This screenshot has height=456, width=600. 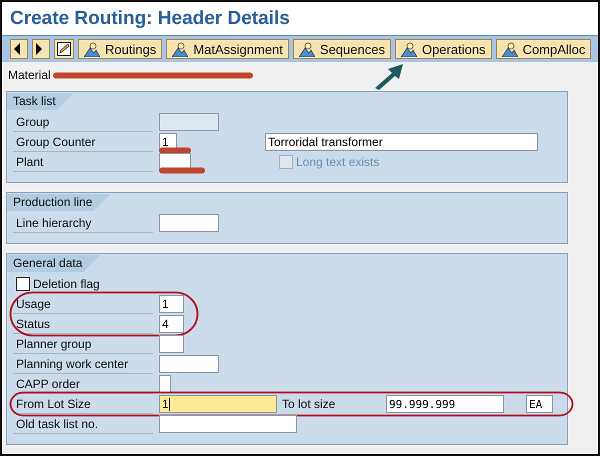 What do you see at coordinates (83, 162) in the screenshot?
I see `field-label: Plant` at bounding box center [83, 162].